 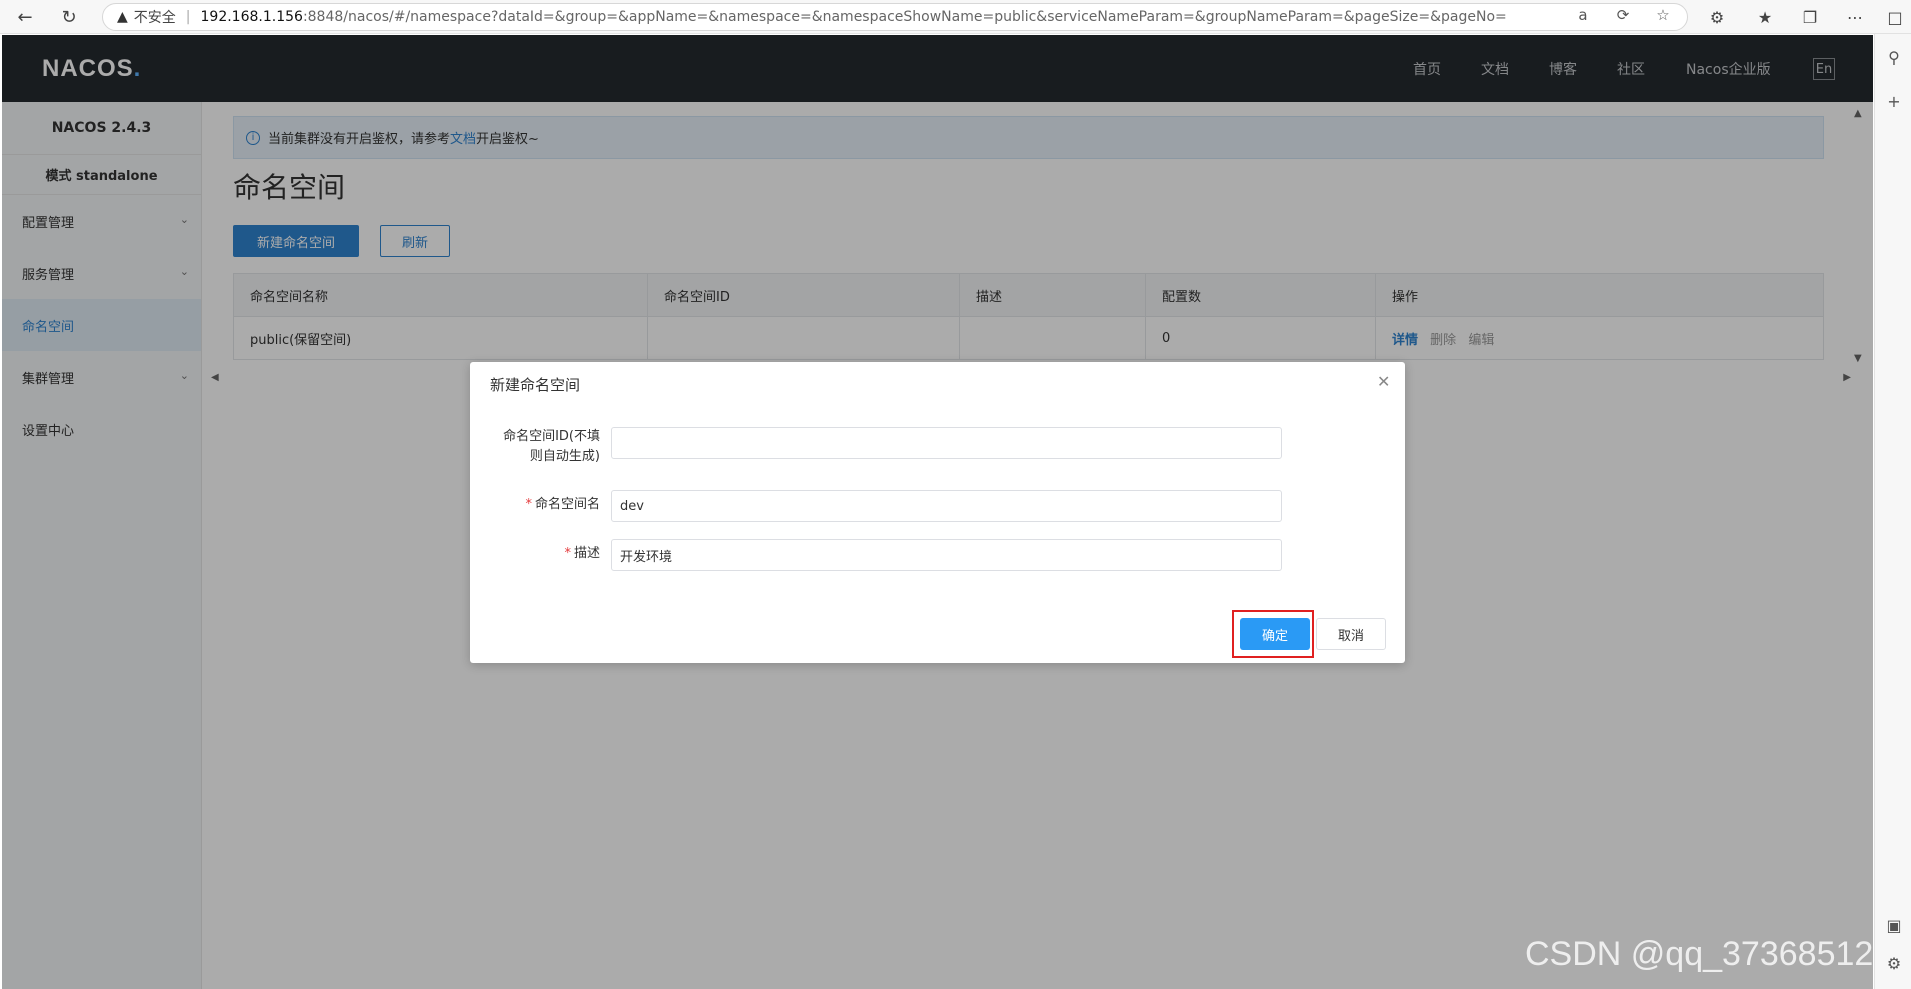 What do you see at coordinates (251, 17) in the screenshot?
I see `url-host: 192.168.1.156` at bounding box center [251, 17].